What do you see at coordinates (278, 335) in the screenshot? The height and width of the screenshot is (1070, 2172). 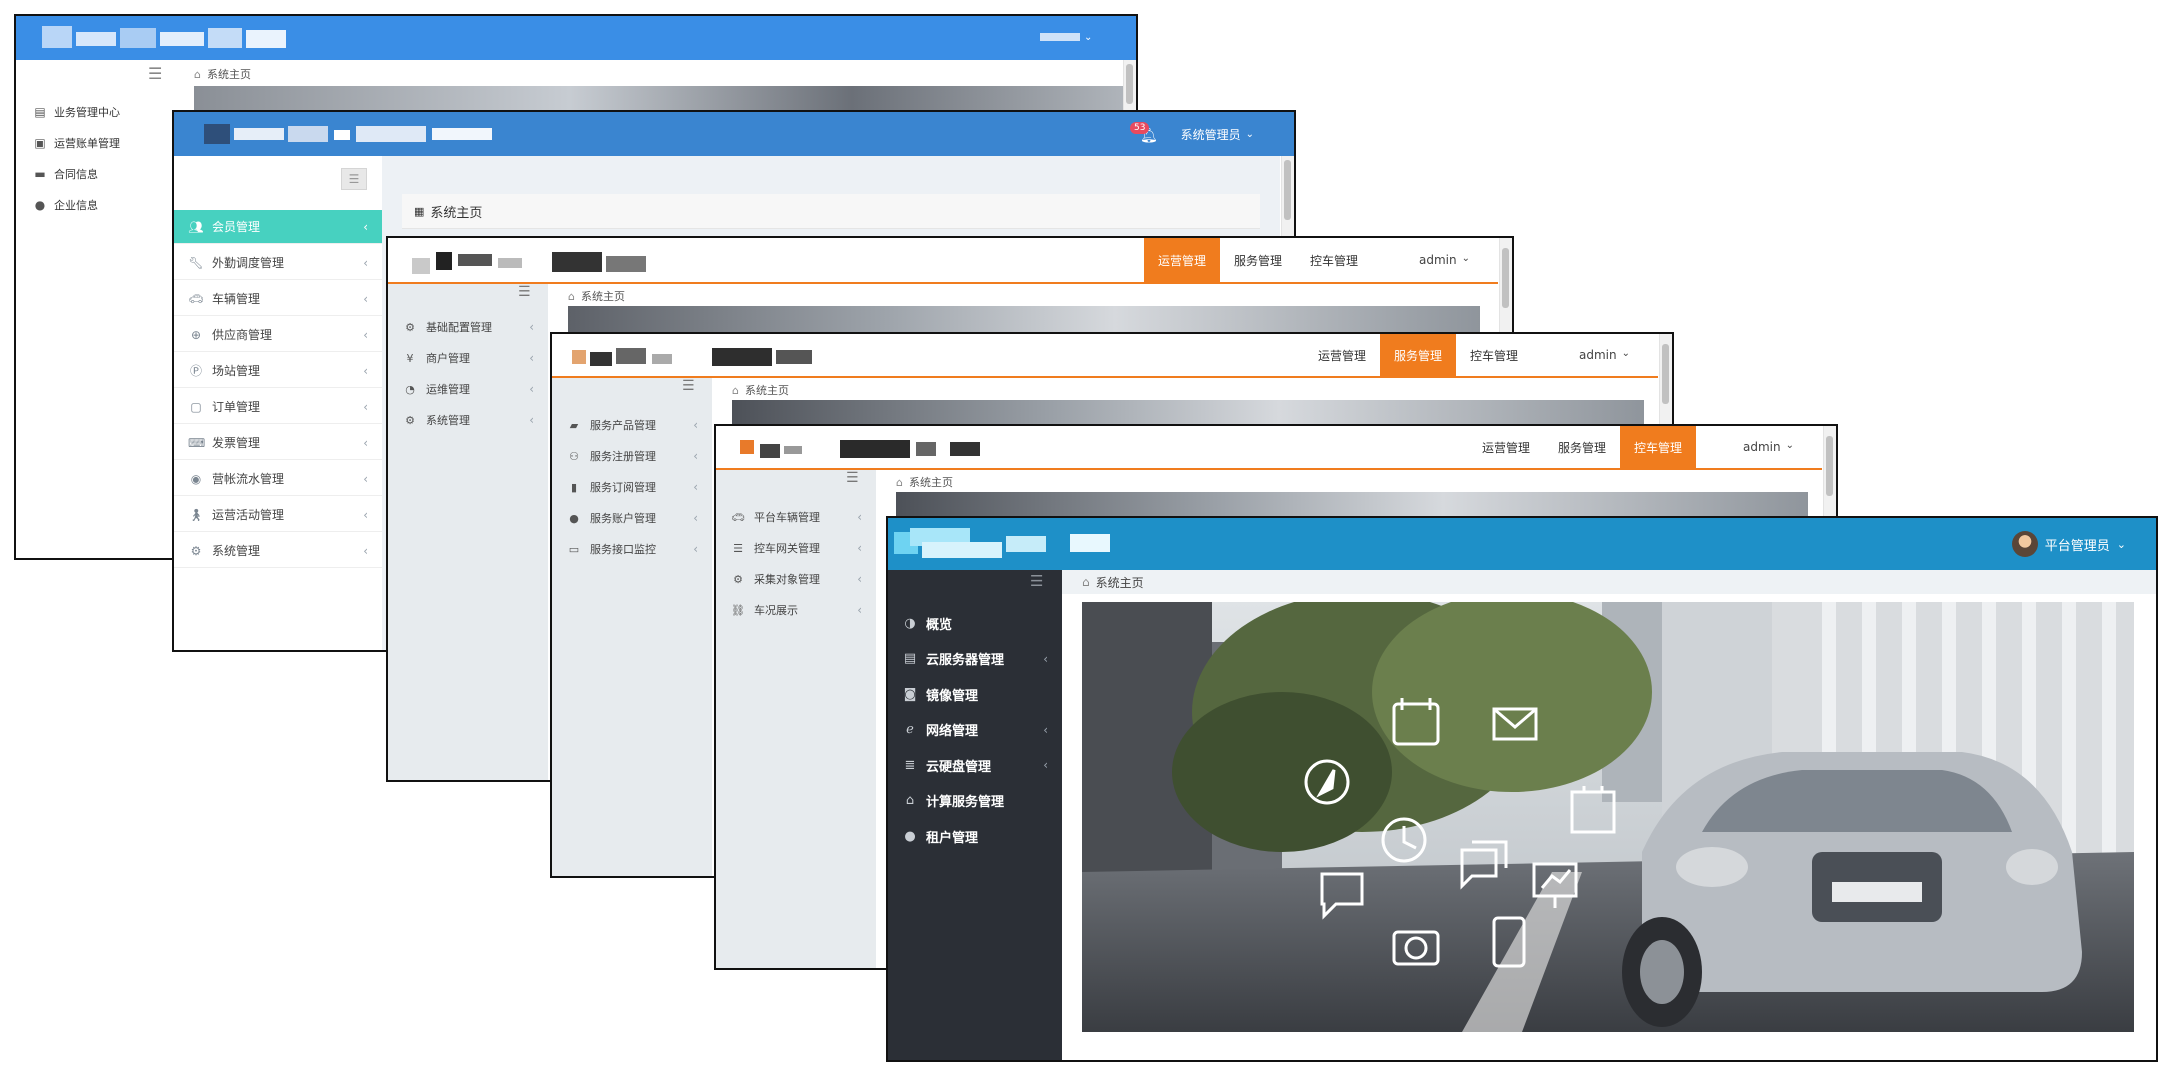 I see `sidebar-item-4: ⊕ 供应商管理 ‹` at bounding box center [278, 335].